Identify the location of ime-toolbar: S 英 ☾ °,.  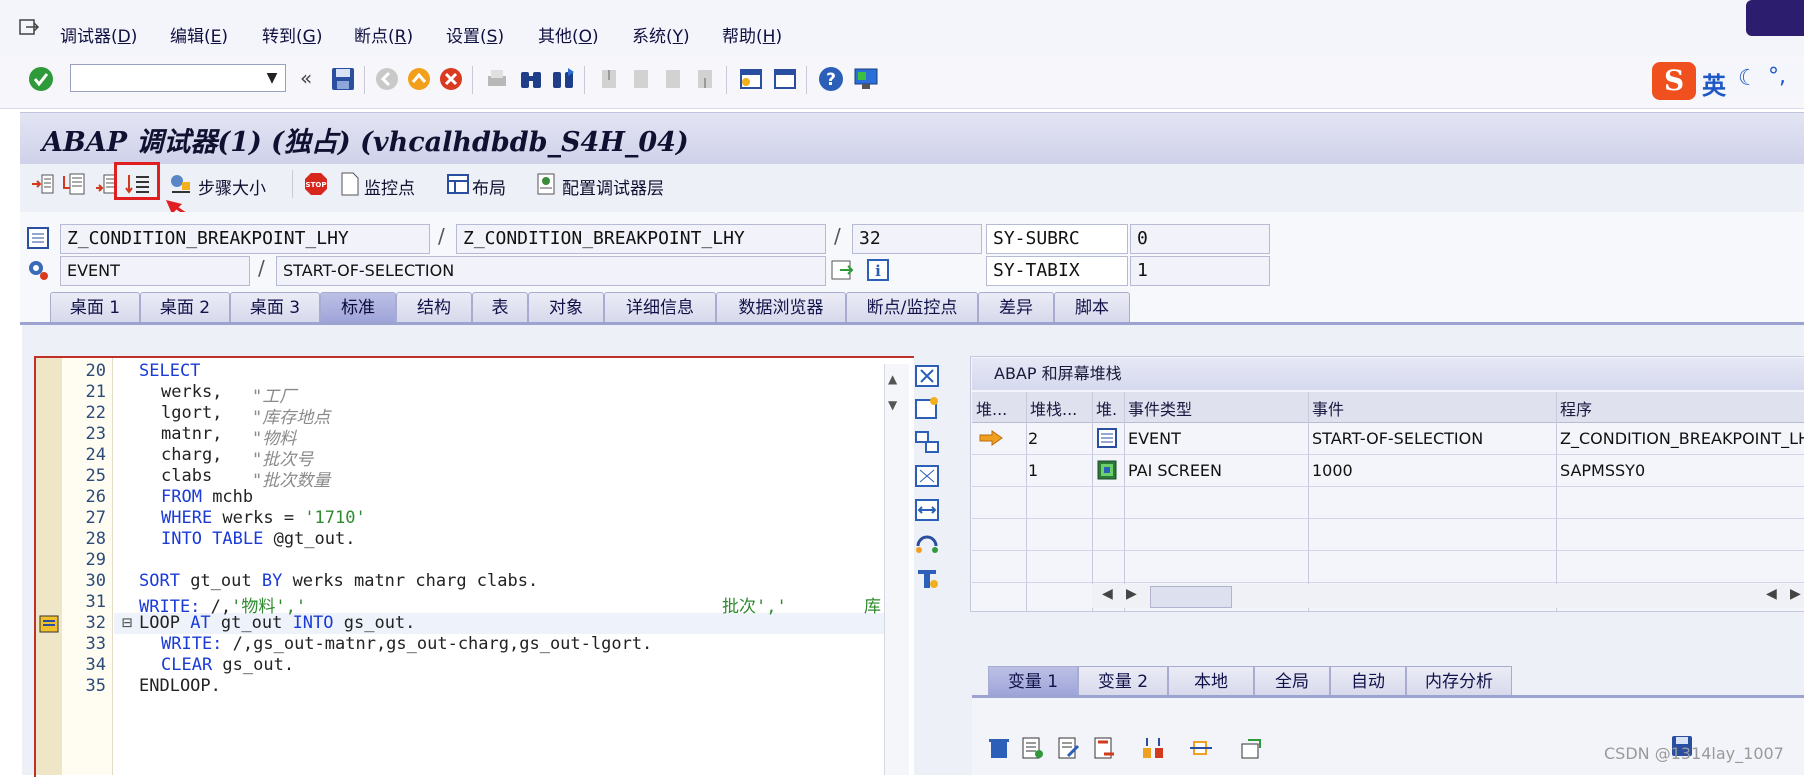
(1728, 79).